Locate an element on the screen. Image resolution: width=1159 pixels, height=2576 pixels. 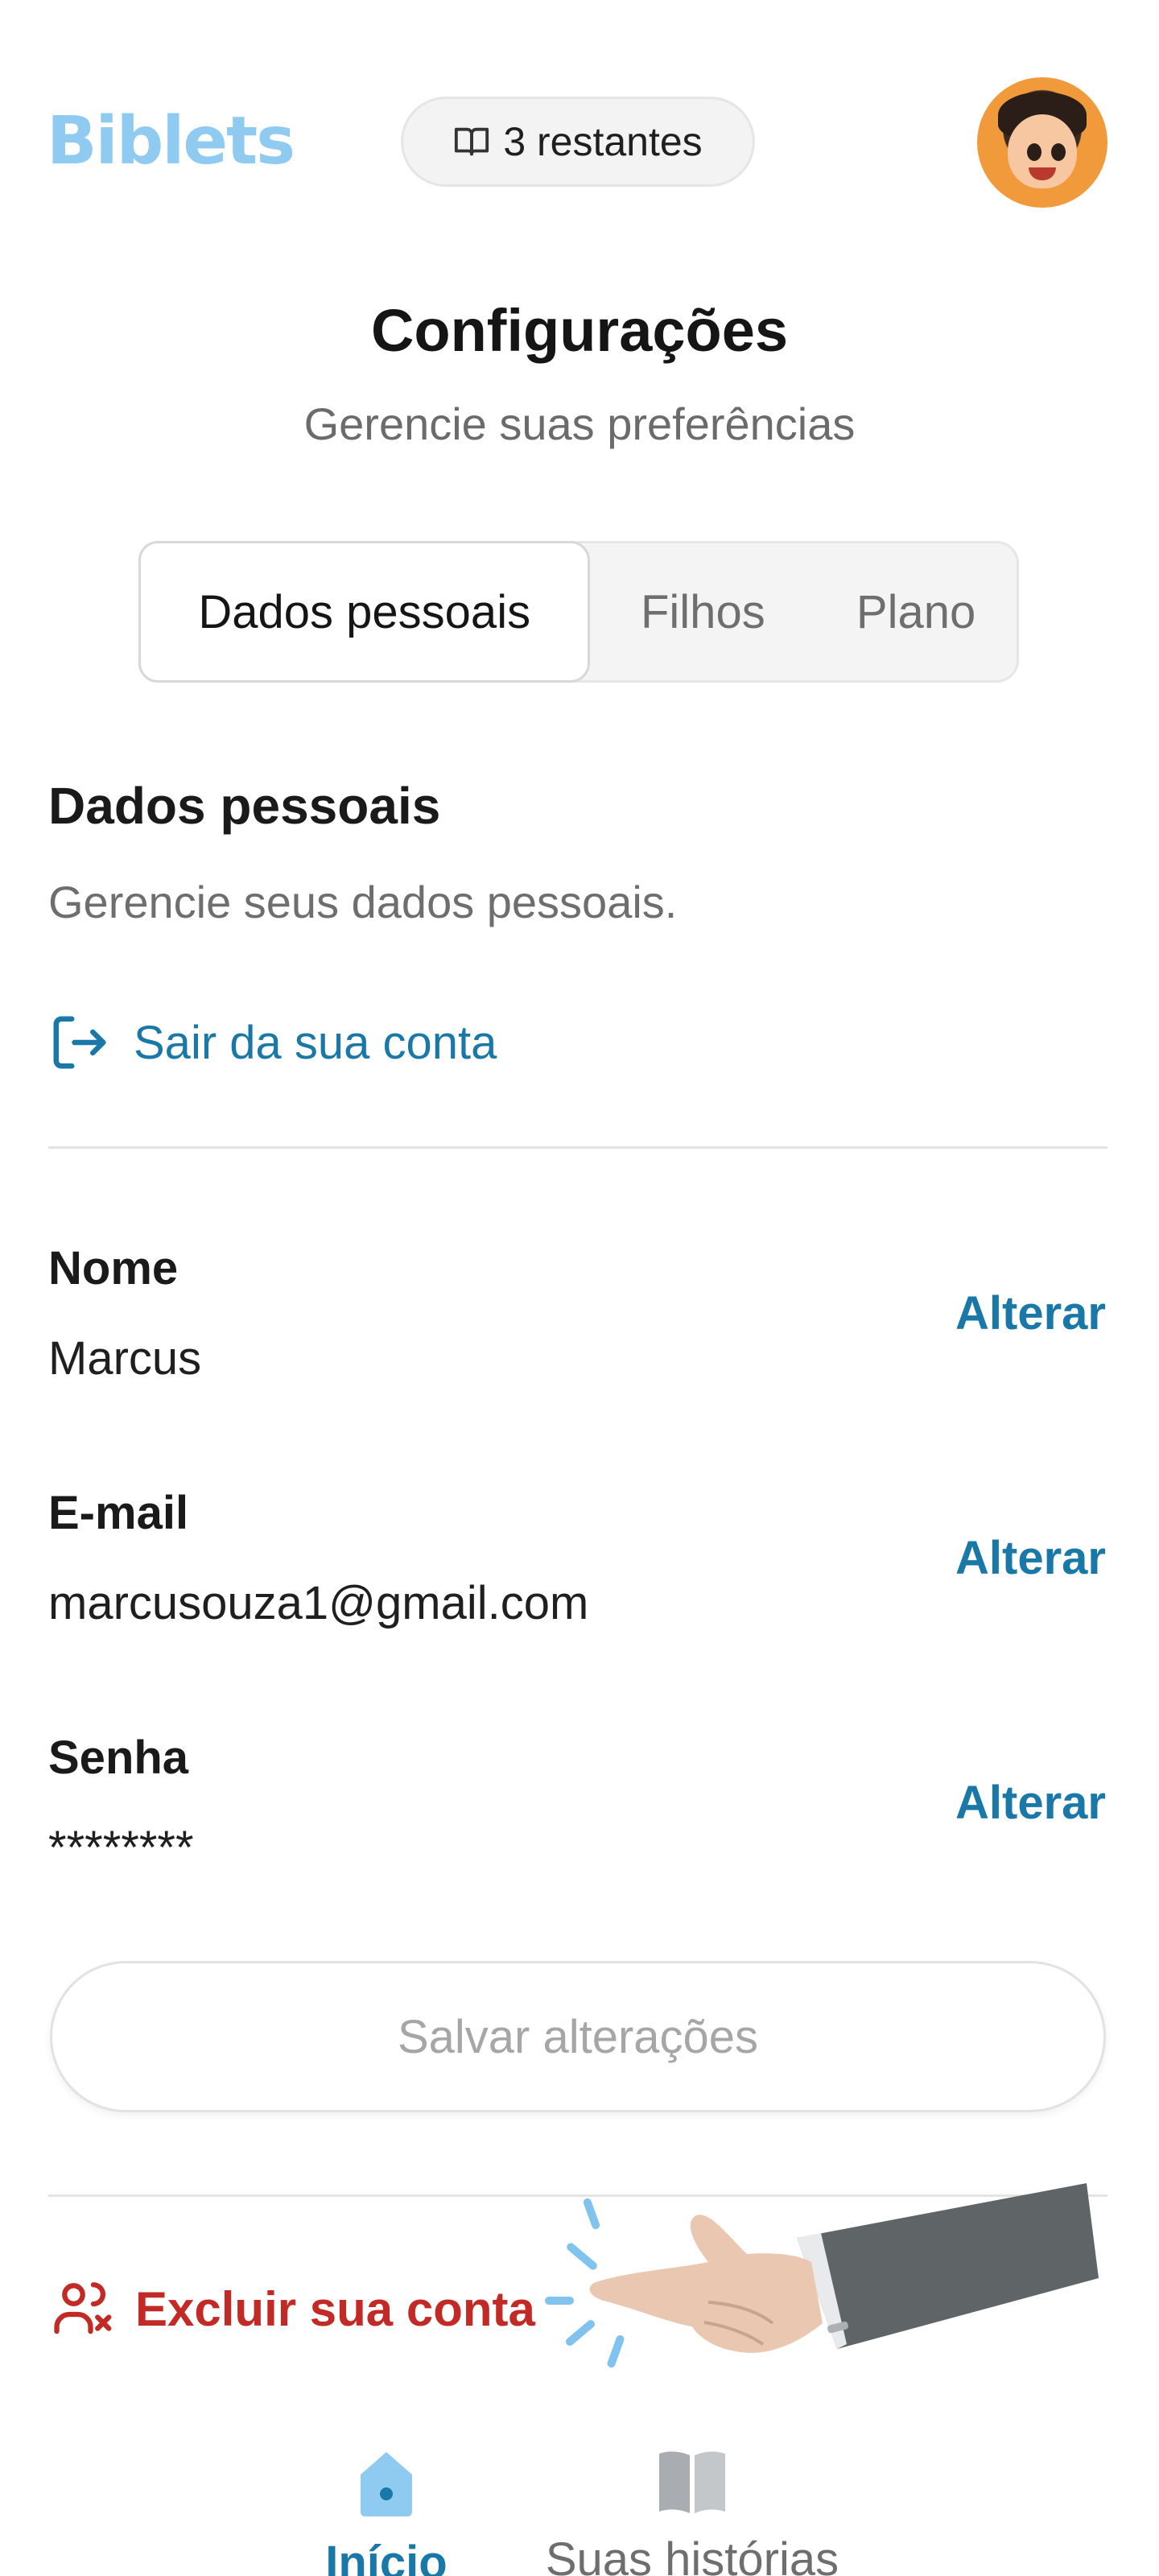
logout-icon is located at coordinates (79, 1042).